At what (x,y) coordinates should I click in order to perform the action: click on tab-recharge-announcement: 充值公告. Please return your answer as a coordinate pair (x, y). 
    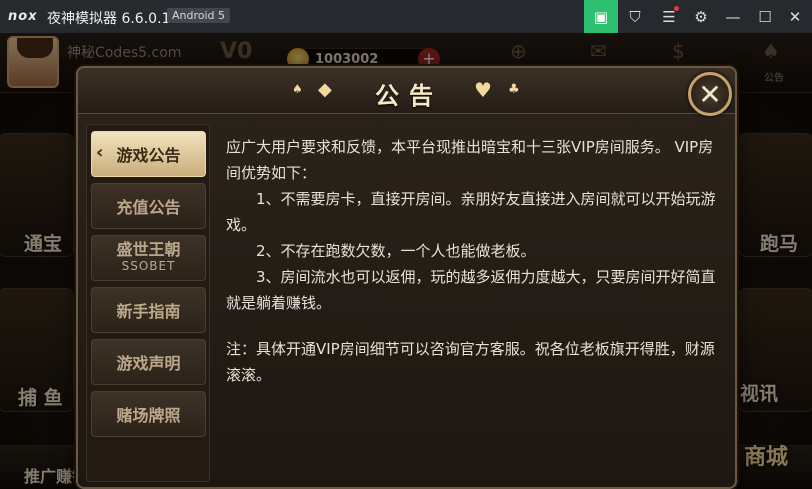
    Looking at the image, I should click on (148, 206).